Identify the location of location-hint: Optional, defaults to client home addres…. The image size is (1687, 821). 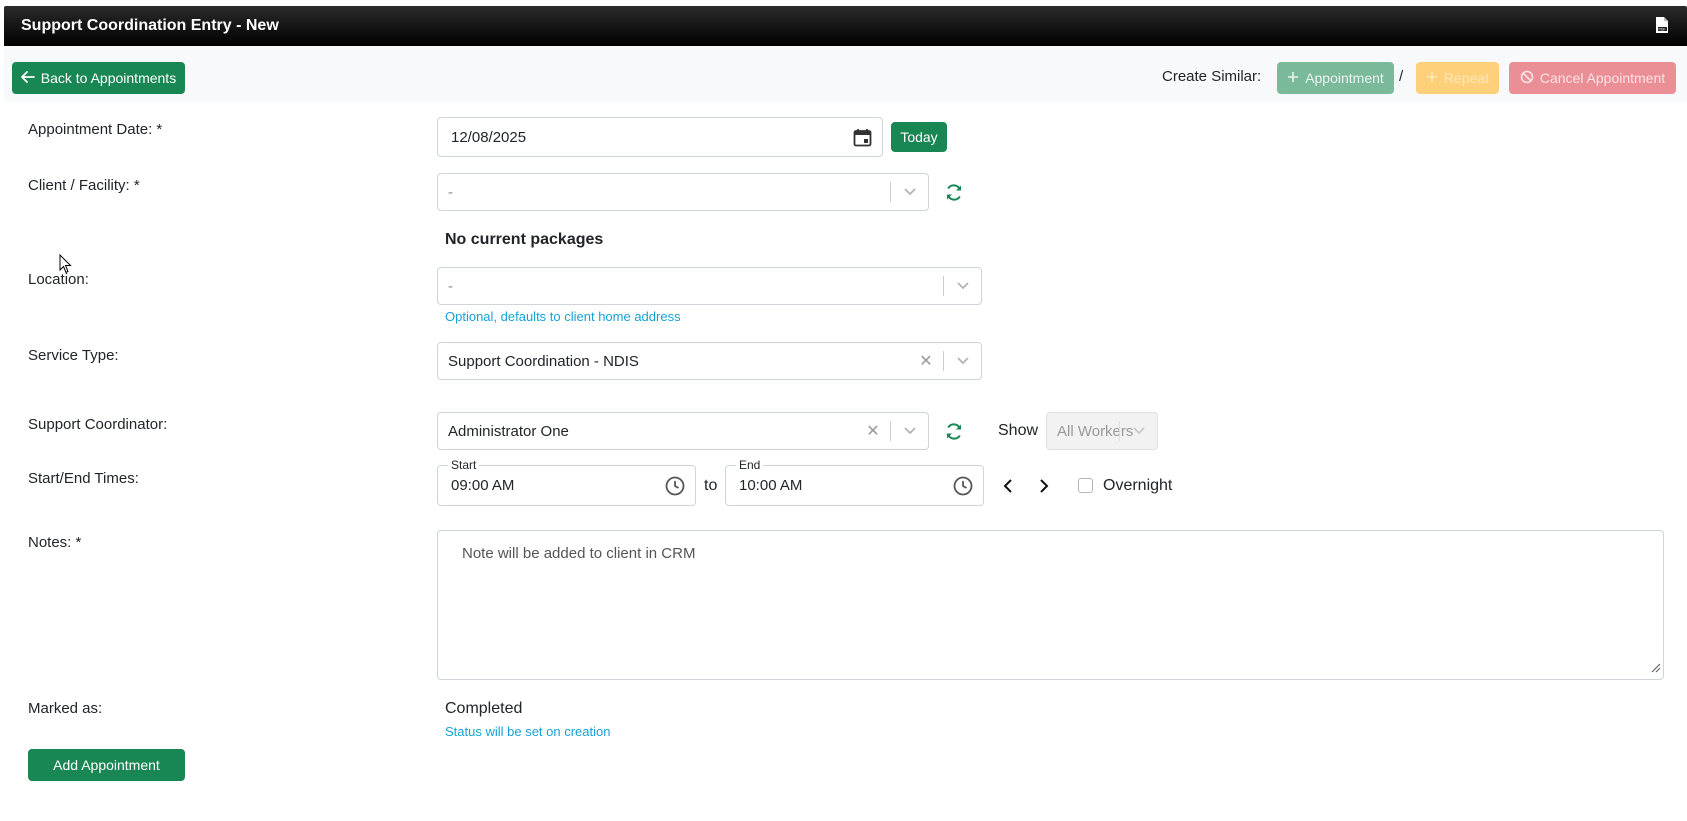
(563, 316).